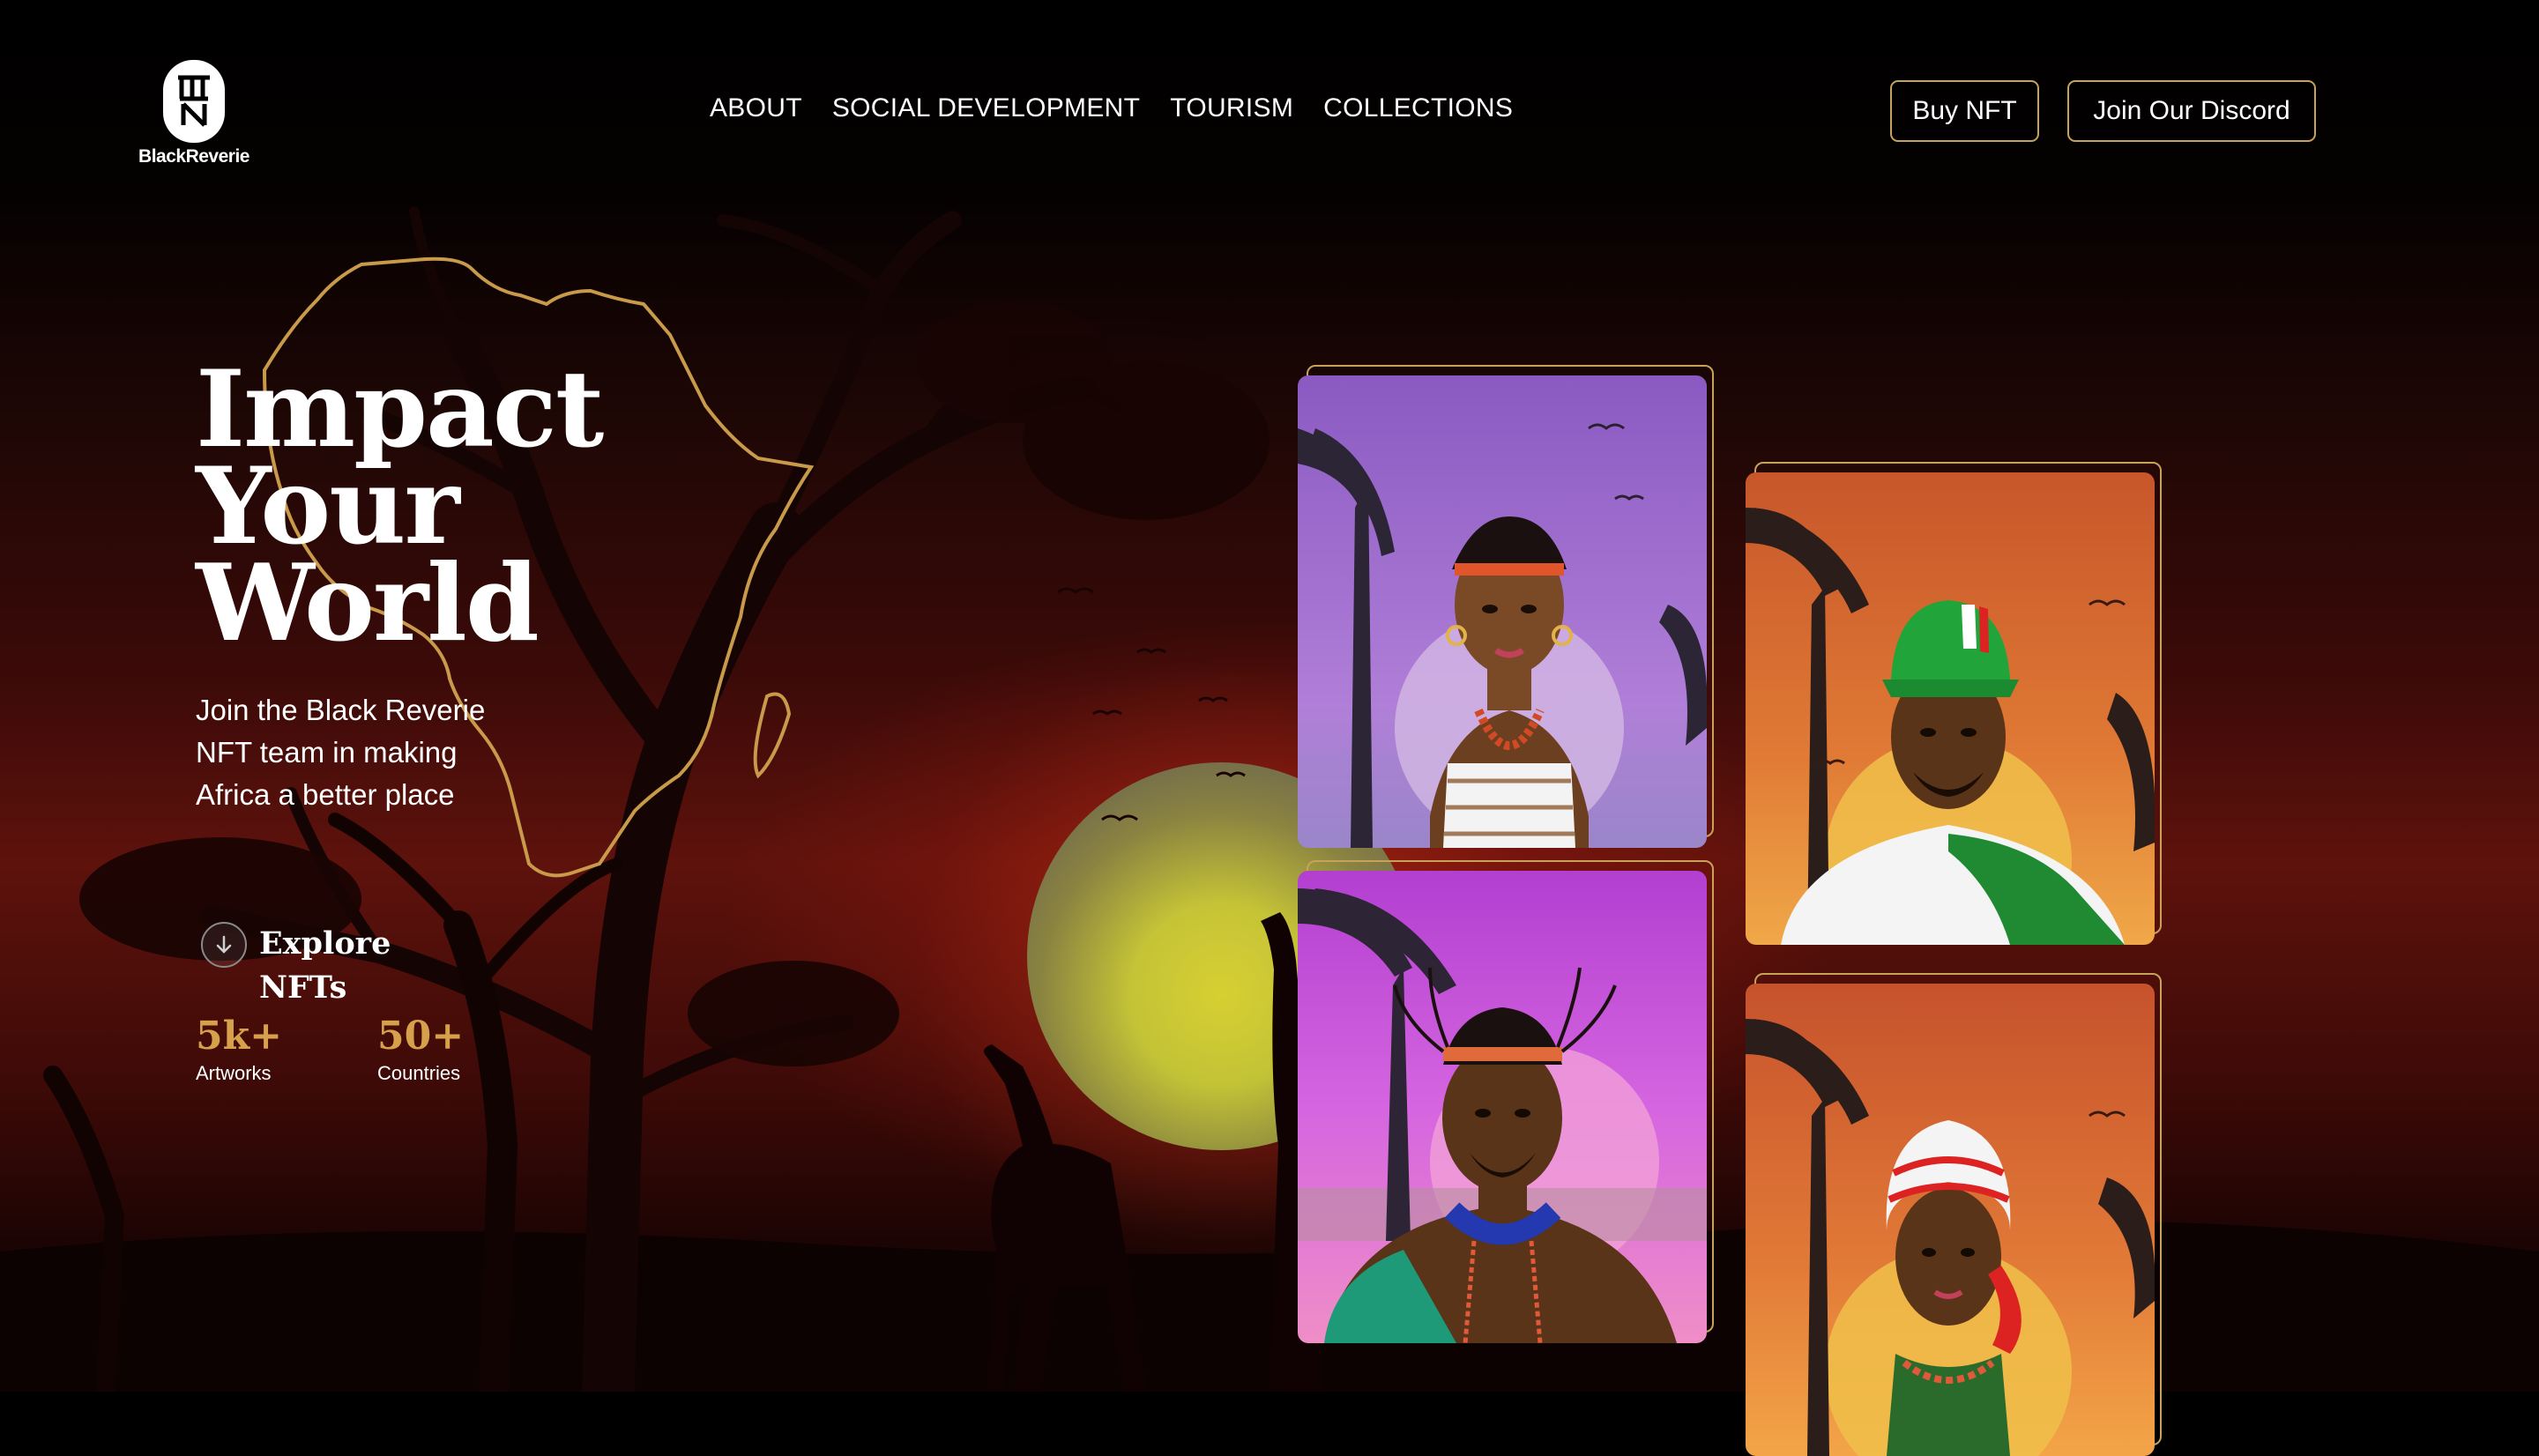 The width and height of the screenshot is (2539, 1456). What do you see at coordinates (419, 1073) in the screenshot?
I see `stat-label: Countries` at bounding box center [419, 1073].